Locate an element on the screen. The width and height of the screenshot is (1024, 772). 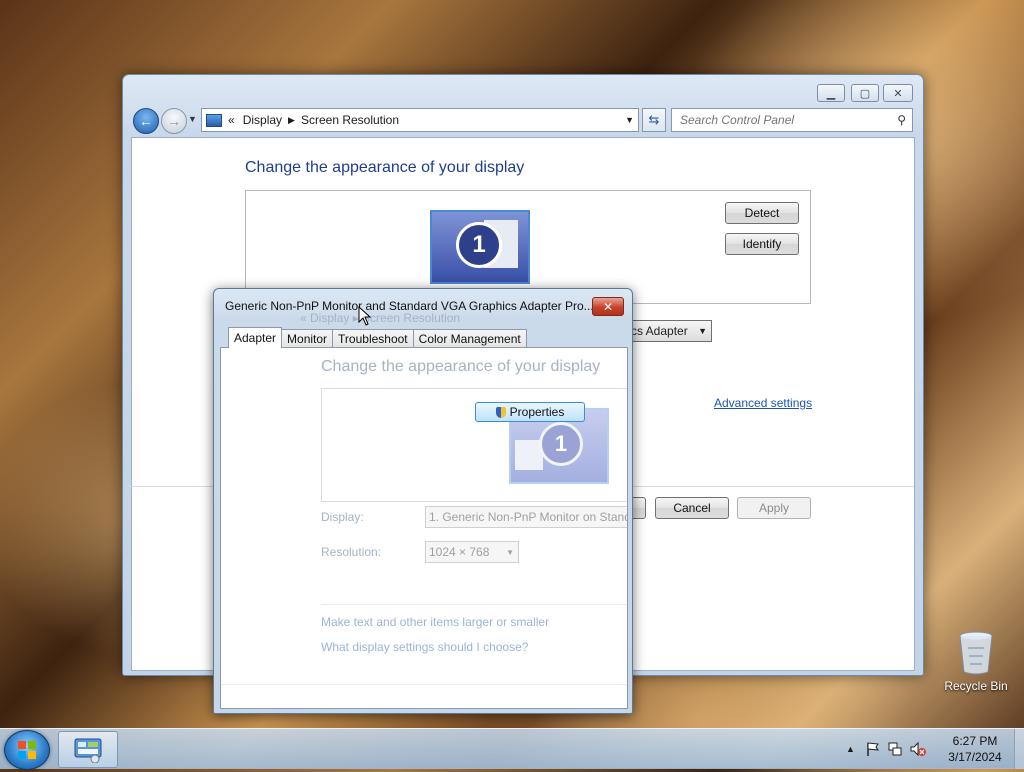
taskbar-control-panel-button is located at coordinates (88, 749).